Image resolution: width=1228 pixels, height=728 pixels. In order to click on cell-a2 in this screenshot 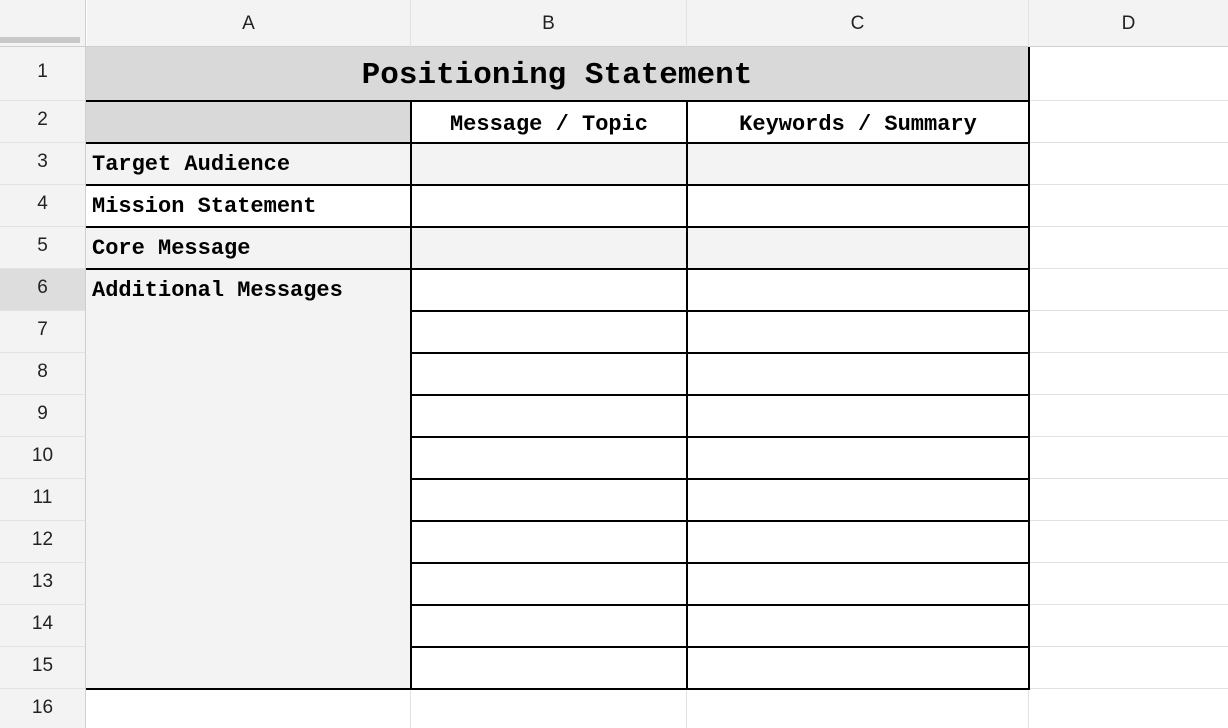, I will do `click(248, 122)`.